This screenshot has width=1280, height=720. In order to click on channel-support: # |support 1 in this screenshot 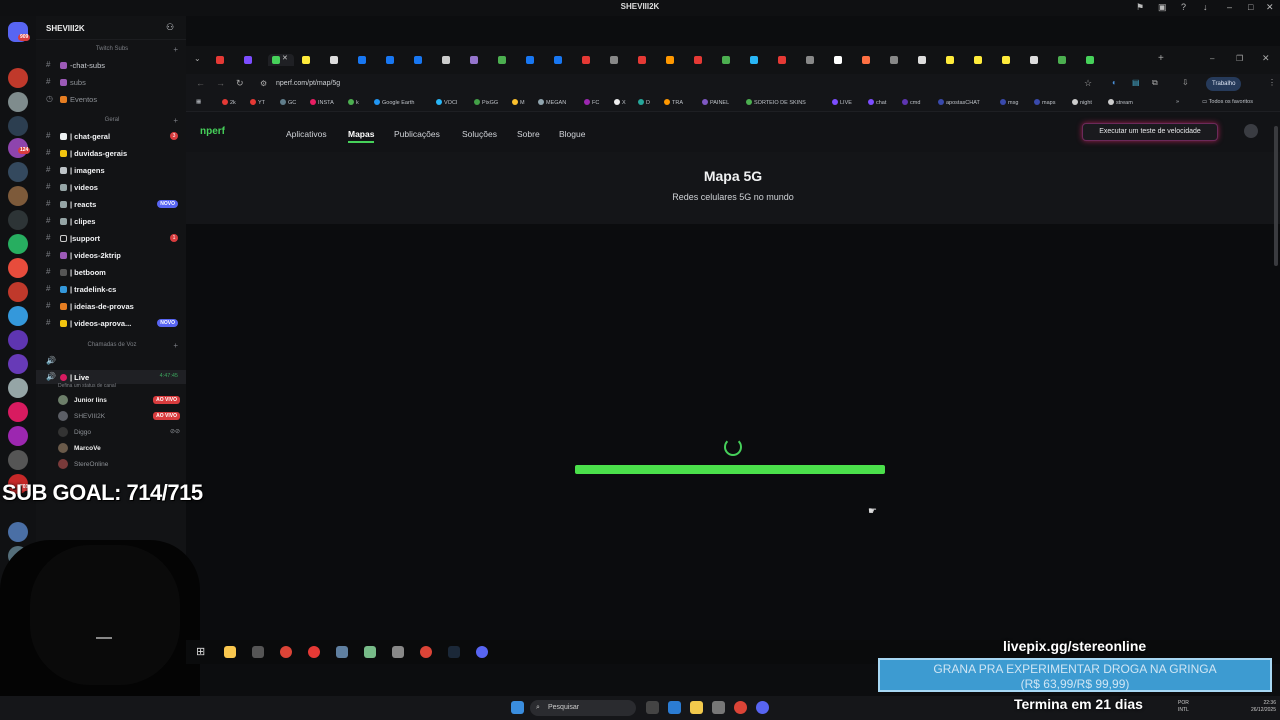, I will do `click(111, 238)`.